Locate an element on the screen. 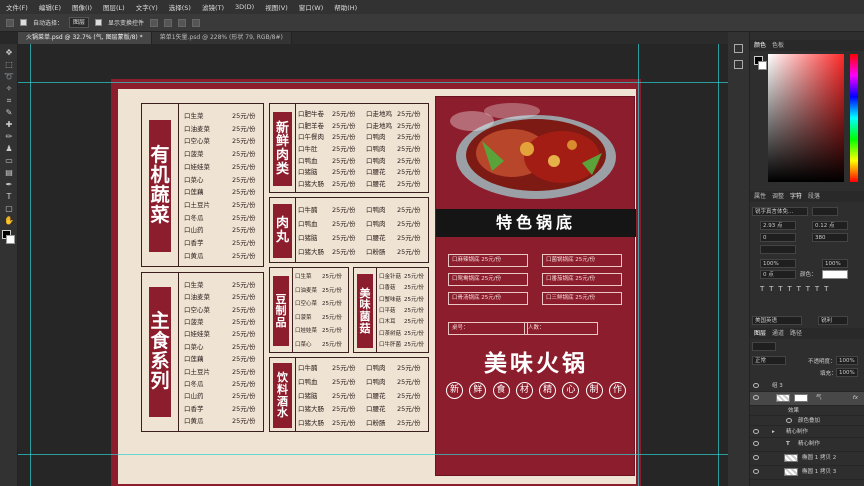 The image size is (864, 486). marquee-icon: ⬚ is located at coordinates (9, 65).